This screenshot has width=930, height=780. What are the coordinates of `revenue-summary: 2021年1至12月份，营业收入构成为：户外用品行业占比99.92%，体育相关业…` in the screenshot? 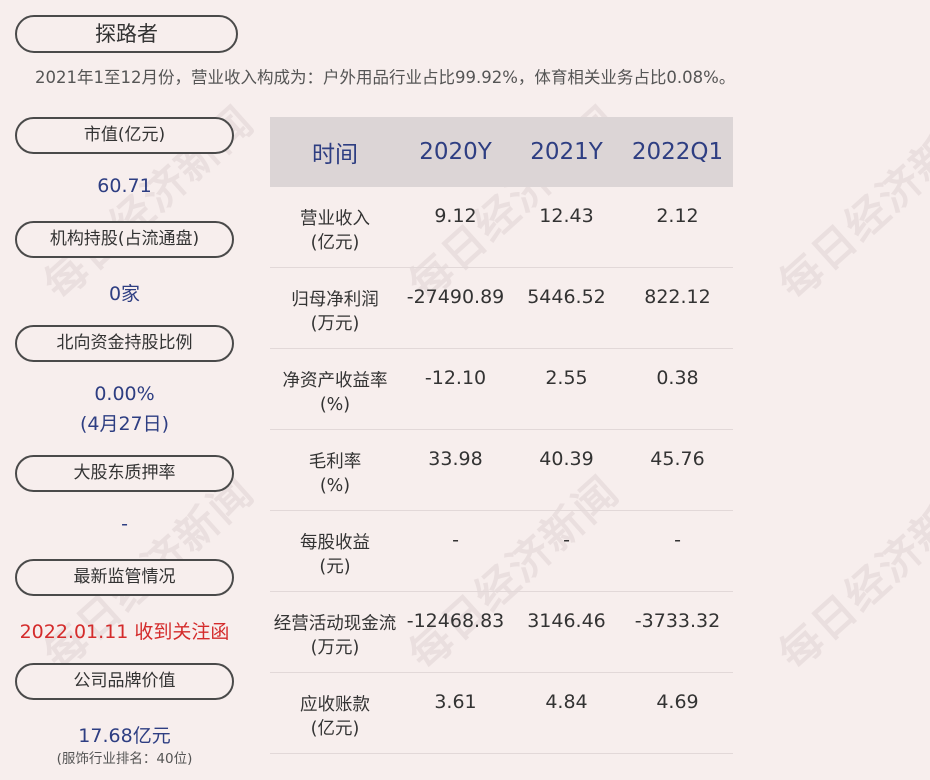 It's located at (385, 77).